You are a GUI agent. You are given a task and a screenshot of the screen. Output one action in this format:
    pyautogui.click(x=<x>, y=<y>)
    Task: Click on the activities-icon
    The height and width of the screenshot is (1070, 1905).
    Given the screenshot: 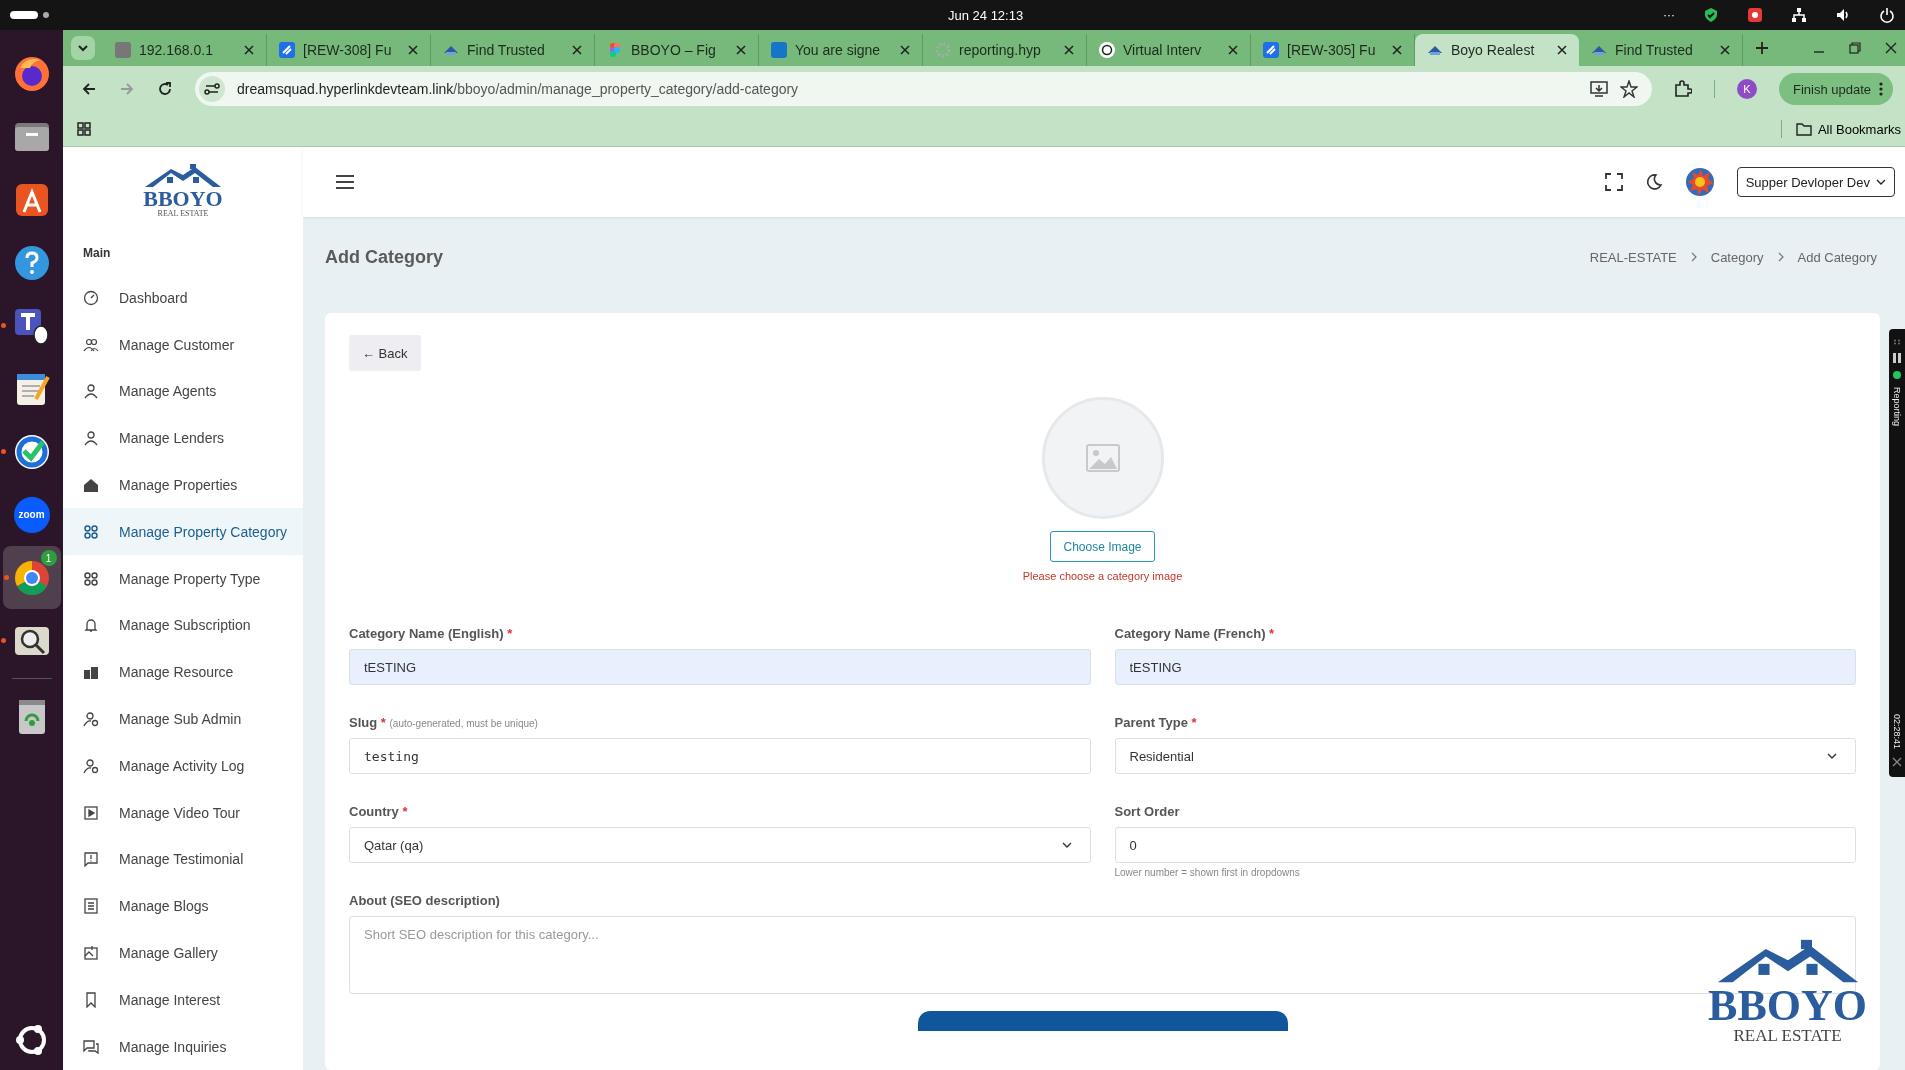 What is the action you would take?
    pyautogui.click(x=30, y=15)
    